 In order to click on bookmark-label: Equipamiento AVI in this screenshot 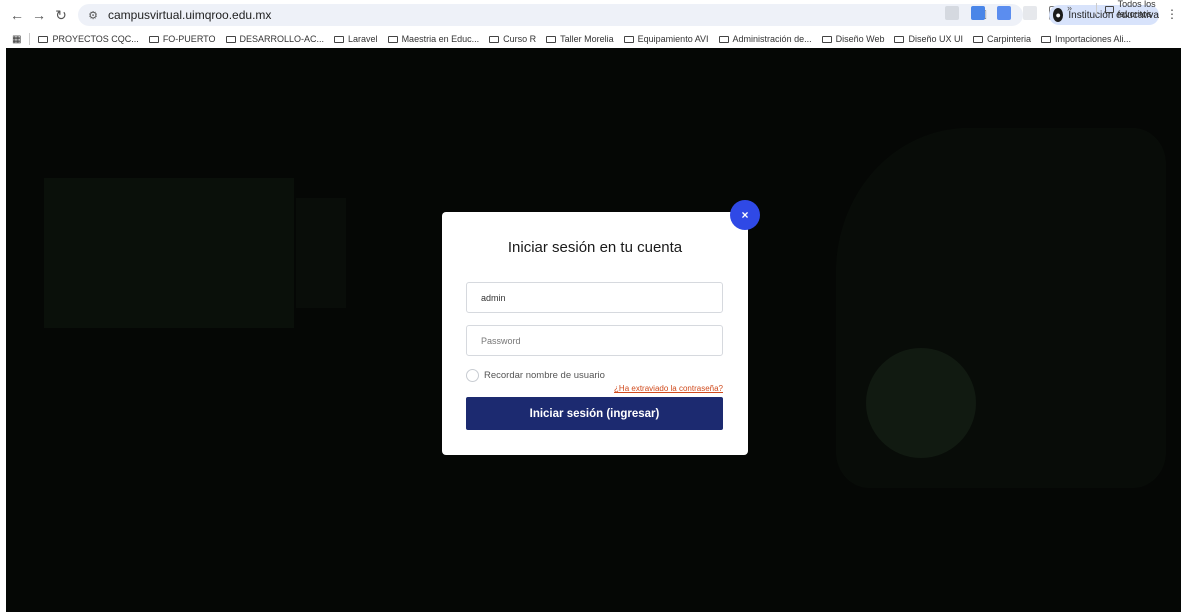, I will do `click(673, 39)`.